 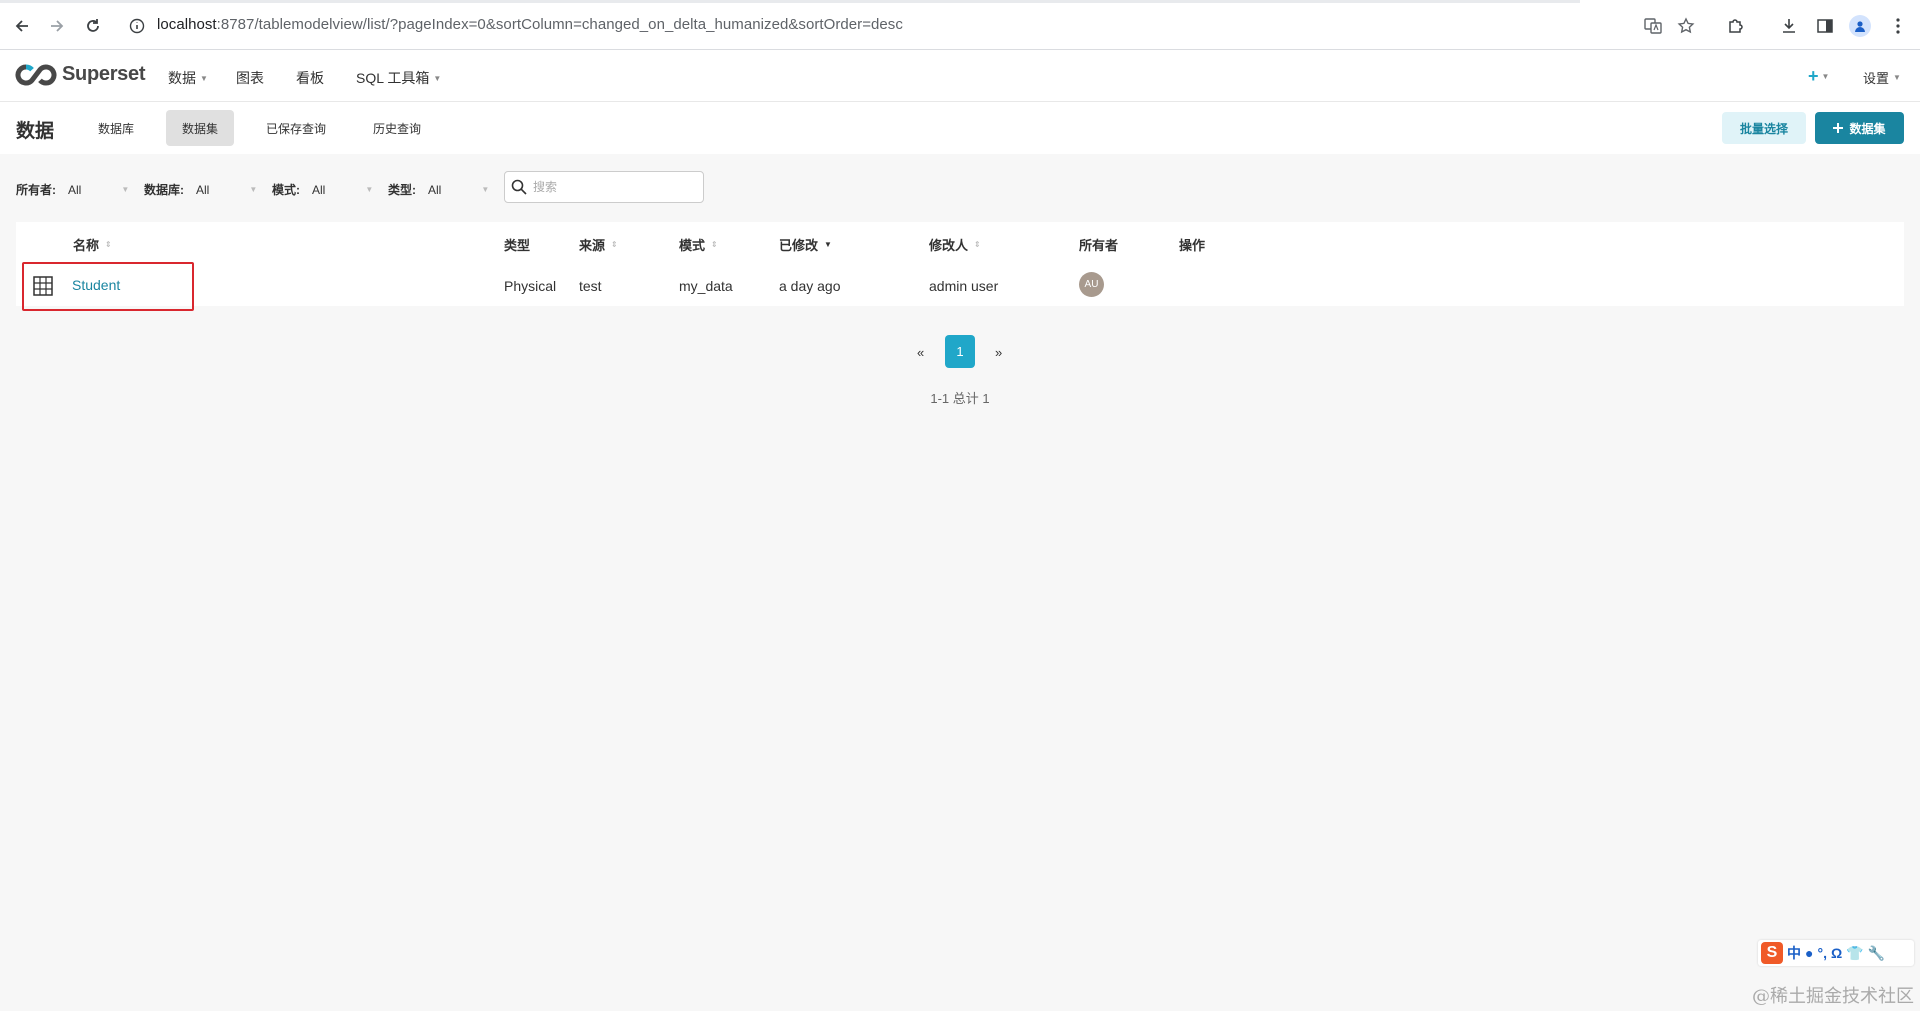 I want to click on search-input, so click(x=613, y=187).